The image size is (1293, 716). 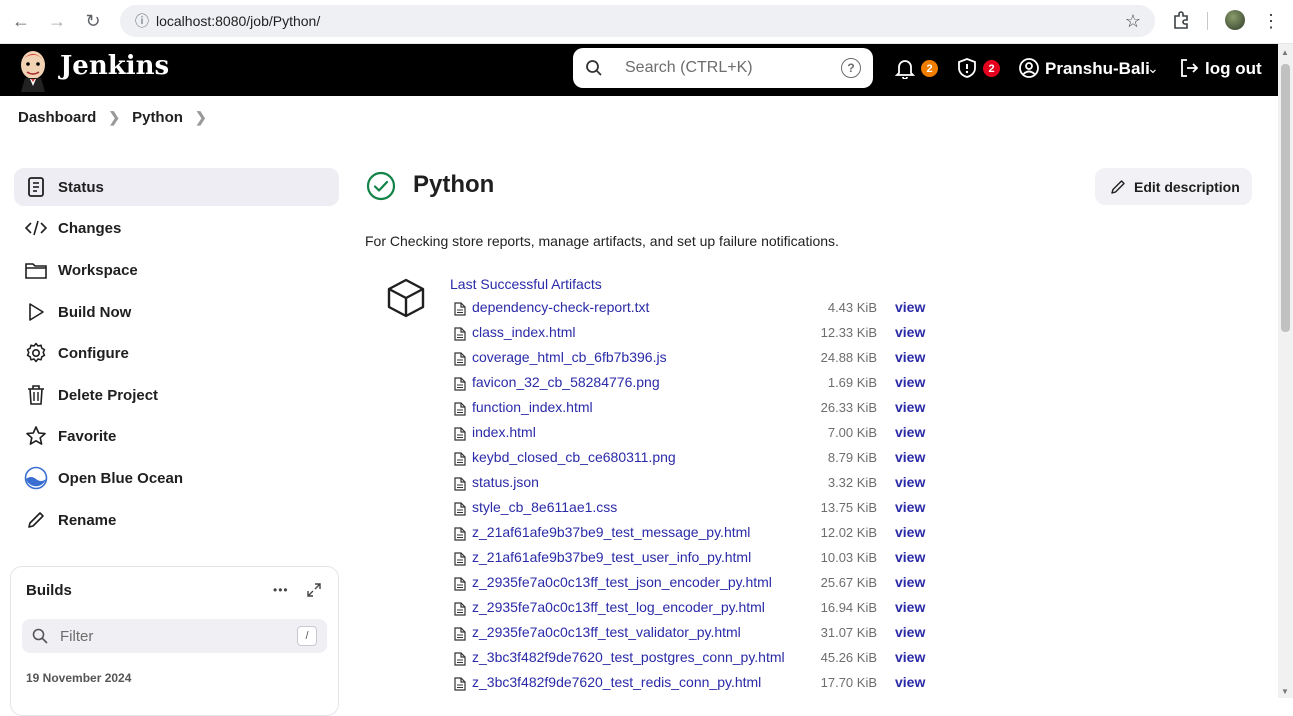 What do you see at coordinates (57, 21) in the screenshot?
I see `forward-icon: →` at bounding box center [57, 21].